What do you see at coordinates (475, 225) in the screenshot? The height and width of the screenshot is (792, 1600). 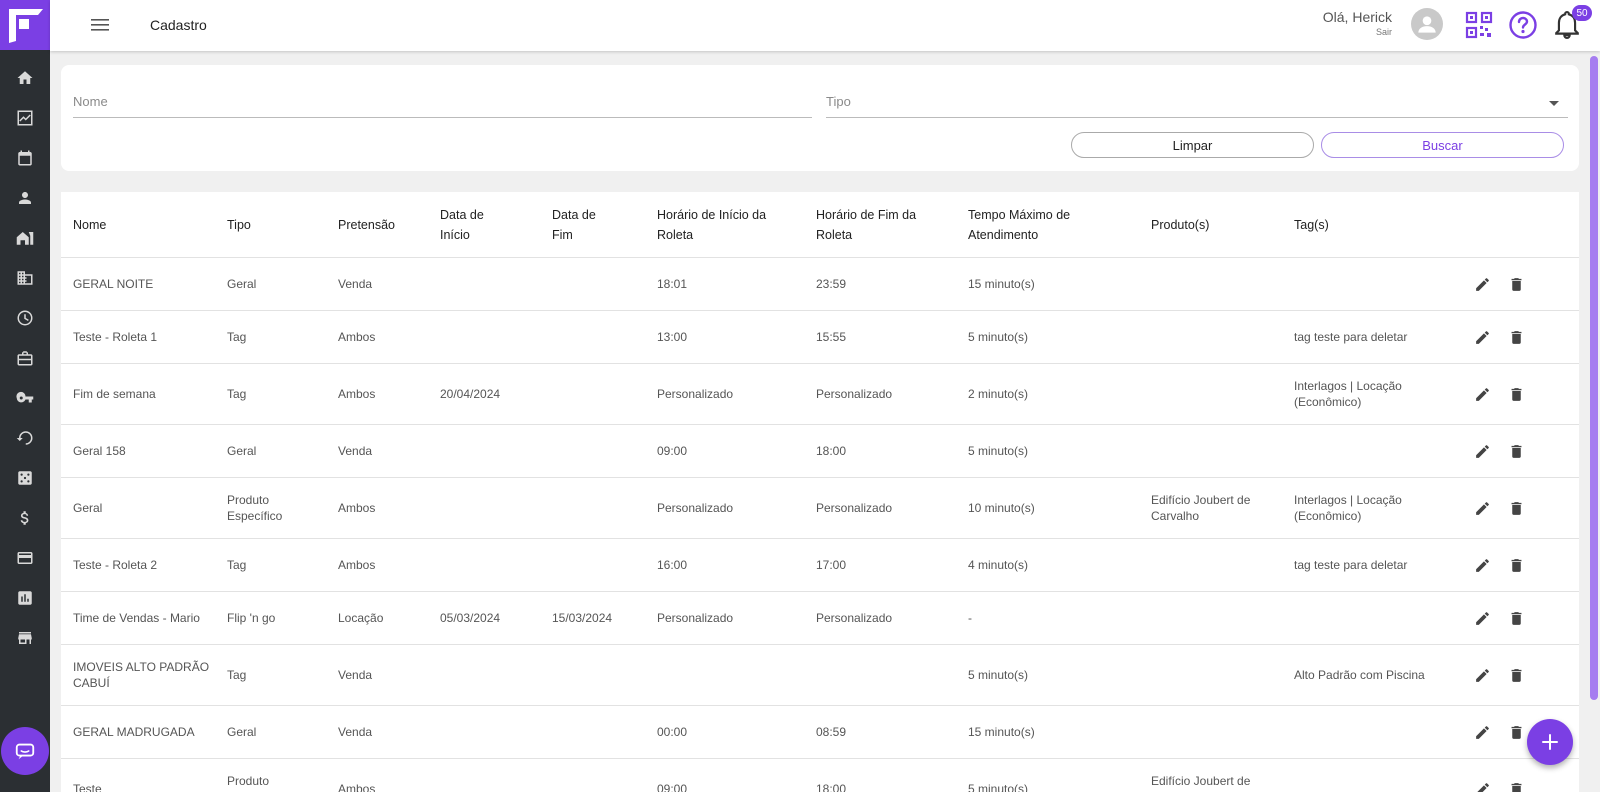 I see `column-header: Data de Início` at bounding box center [475, 225].